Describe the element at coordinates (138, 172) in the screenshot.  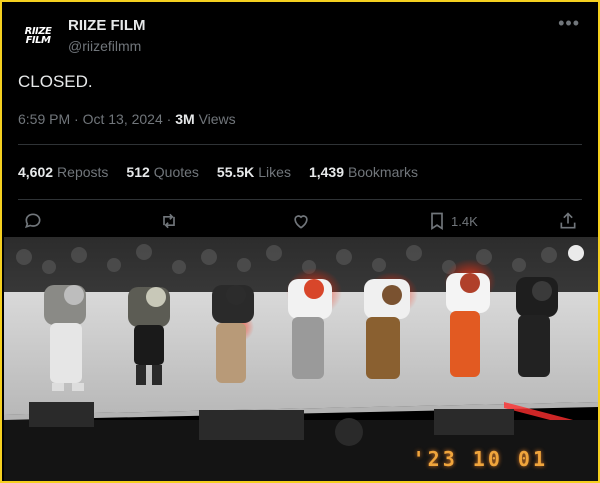
I see `stat-value: 512` at that location.